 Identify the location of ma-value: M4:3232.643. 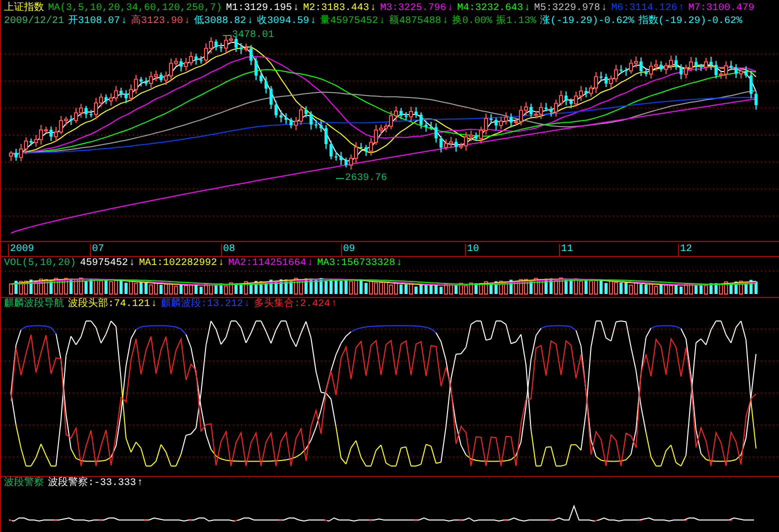
(490, 8).